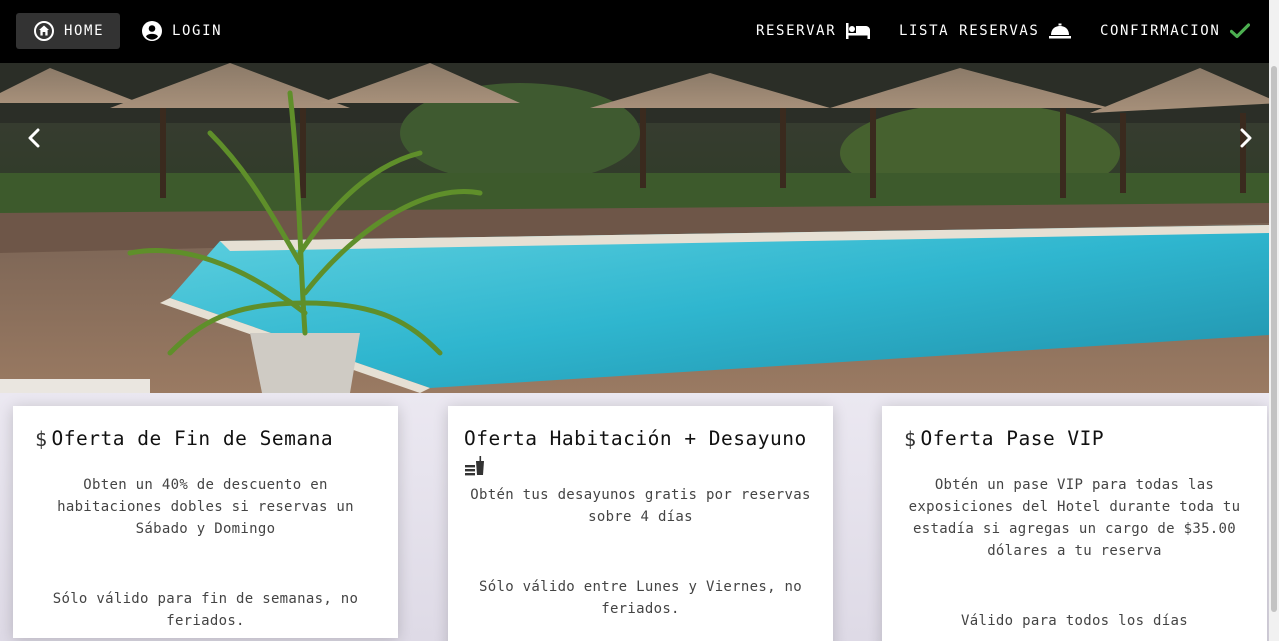 The width and height of the screenshot is (1279, 641). I want to click on page-scrollbar, so click(1274, 320).